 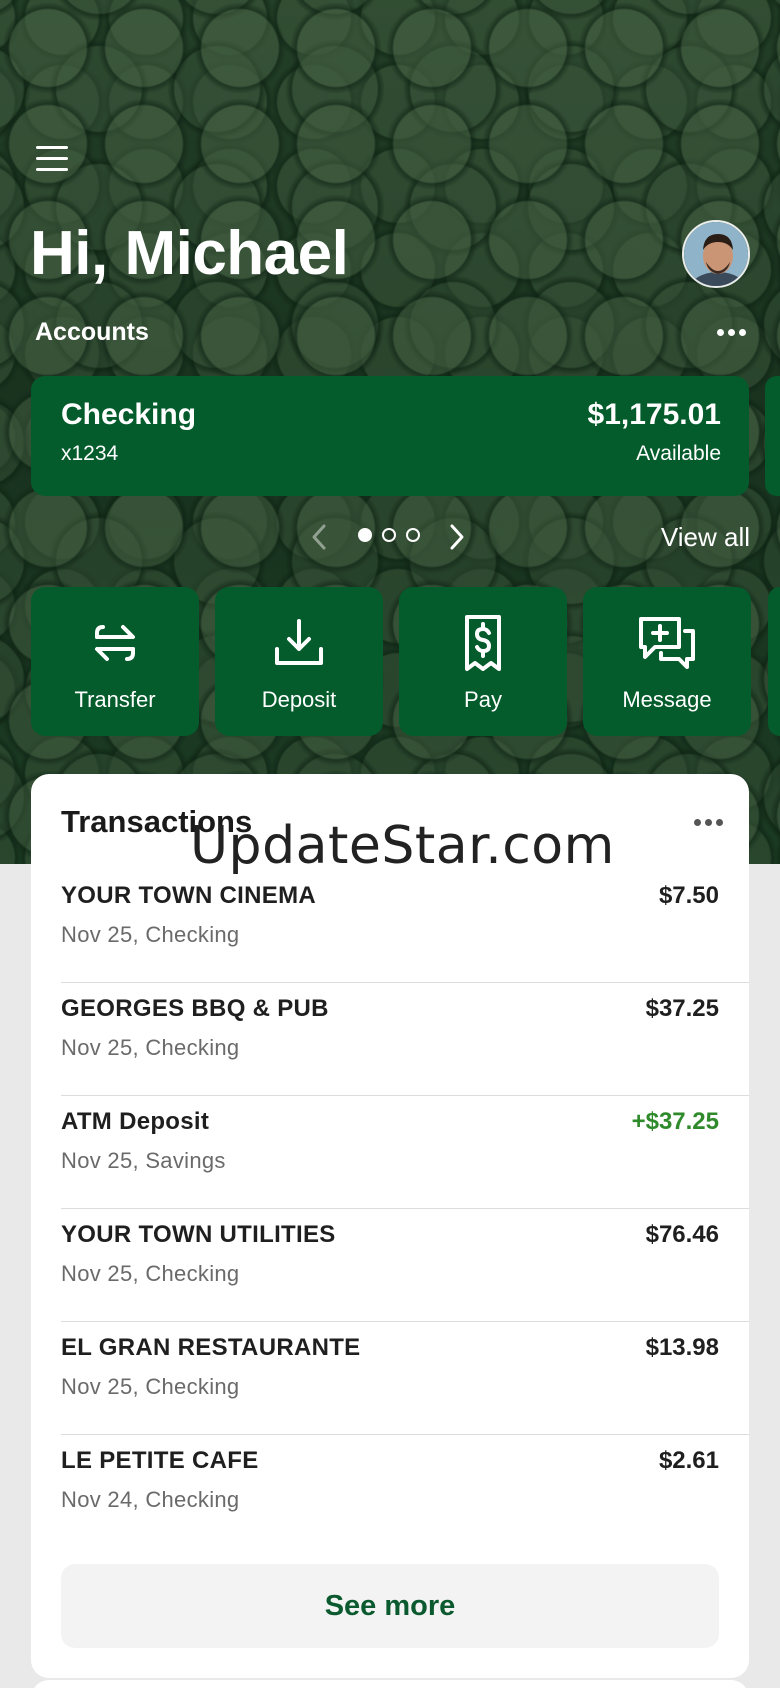 What do you see at coordinates (299, 699) in the screenshot?
I see `deposit-label: Deposit` at bounding box center [299, 699].